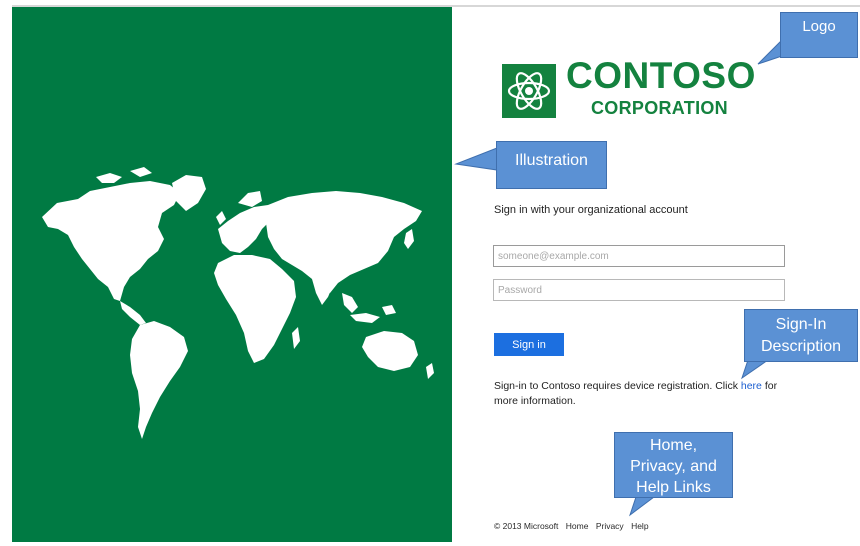 The width and height of the screenshot is (860, 546). Describe the element at coordinates (661, 75) in the screenshot. I see `logo-title: CONTOSO` at that location.